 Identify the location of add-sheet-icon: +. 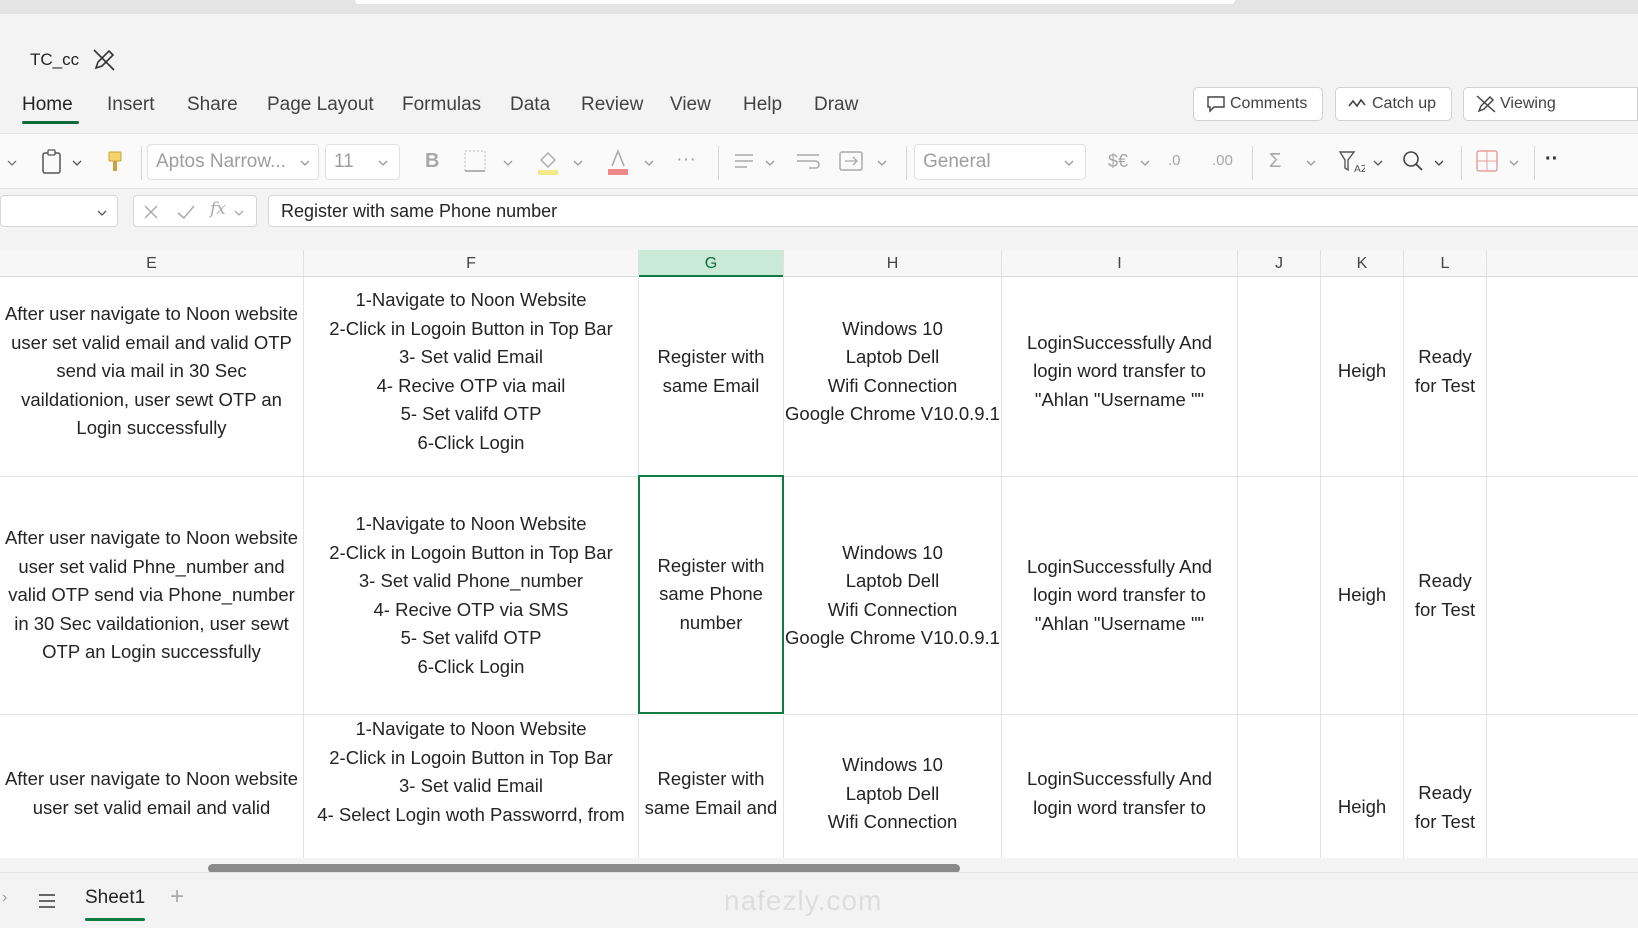
(177, 897).